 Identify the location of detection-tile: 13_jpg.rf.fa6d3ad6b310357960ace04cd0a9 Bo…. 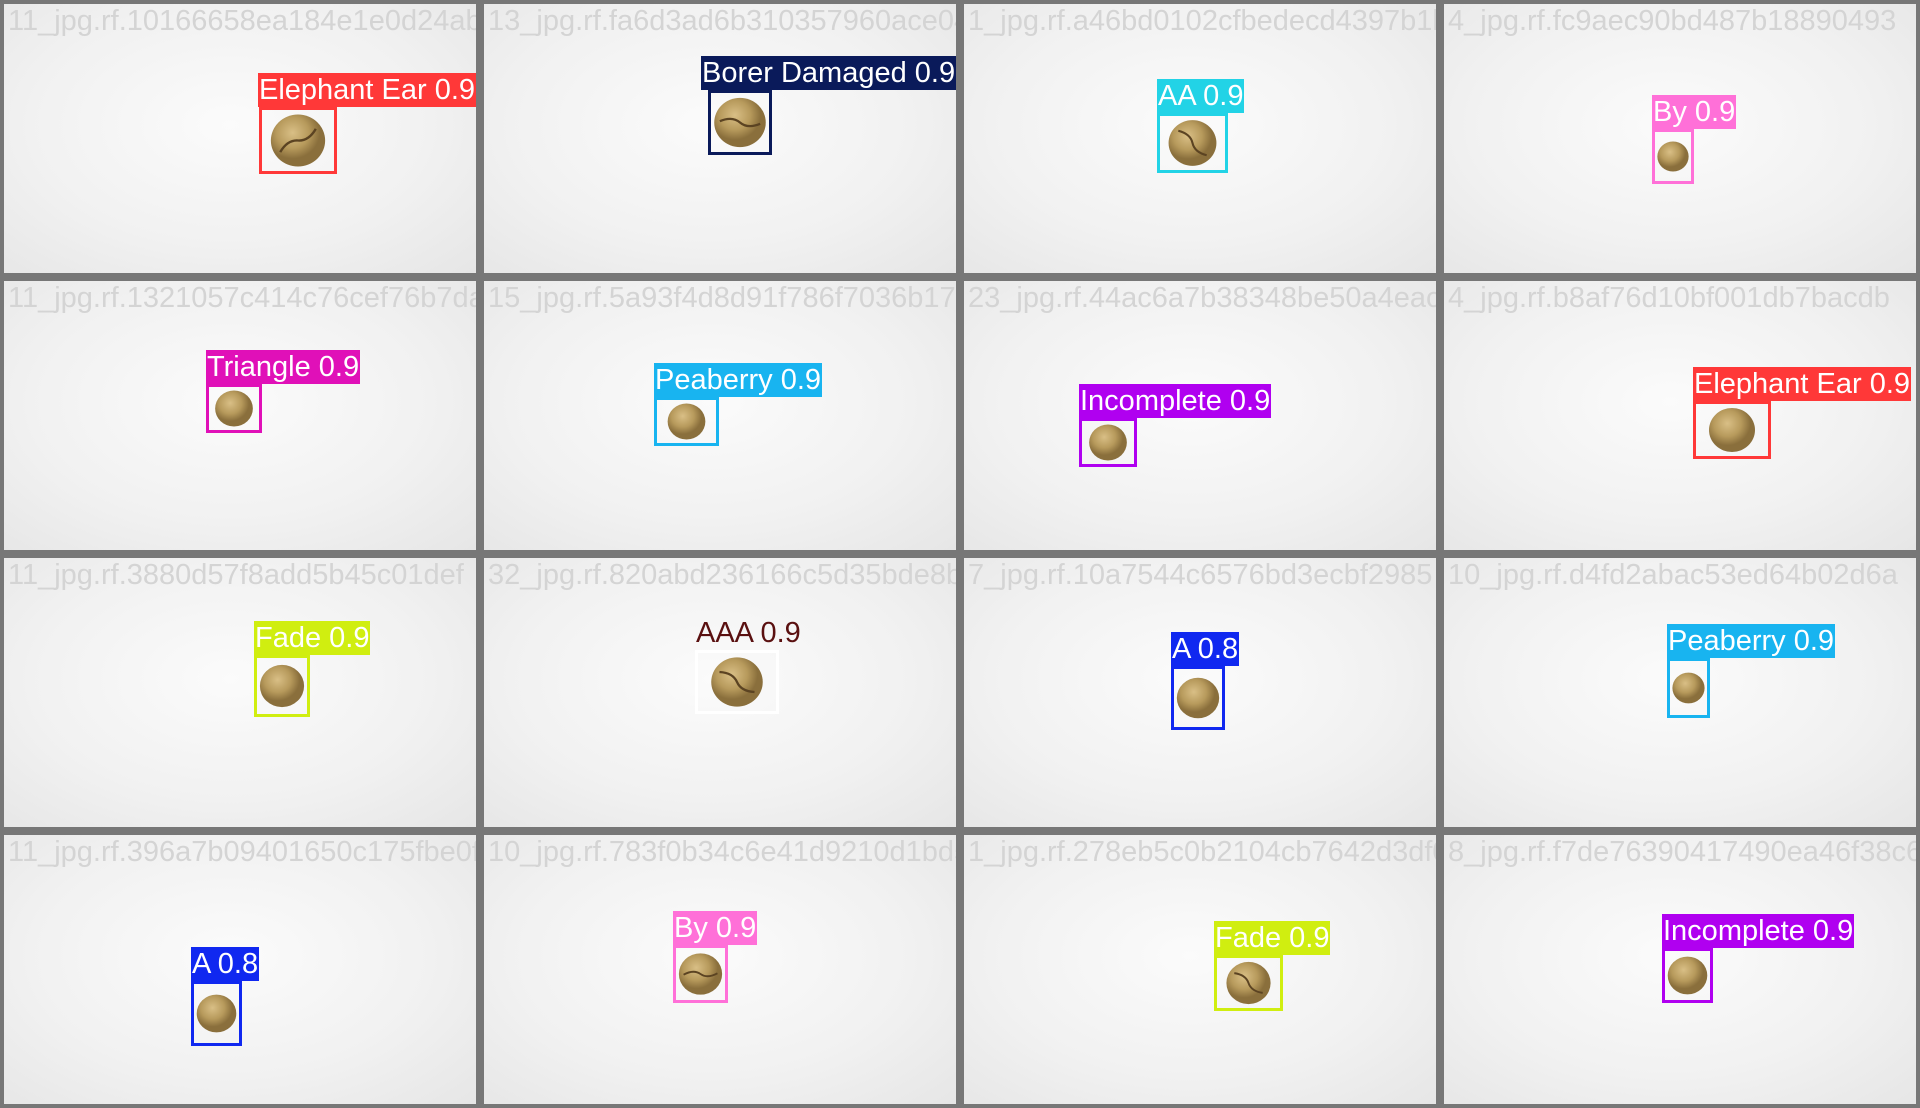
(720, 138).